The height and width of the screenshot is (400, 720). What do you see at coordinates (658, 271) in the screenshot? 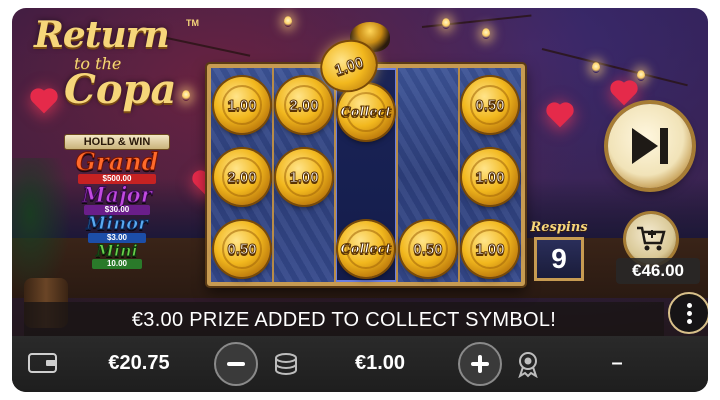
I see `buy-feature-price: €46.00` at bounding box center [658, 271].